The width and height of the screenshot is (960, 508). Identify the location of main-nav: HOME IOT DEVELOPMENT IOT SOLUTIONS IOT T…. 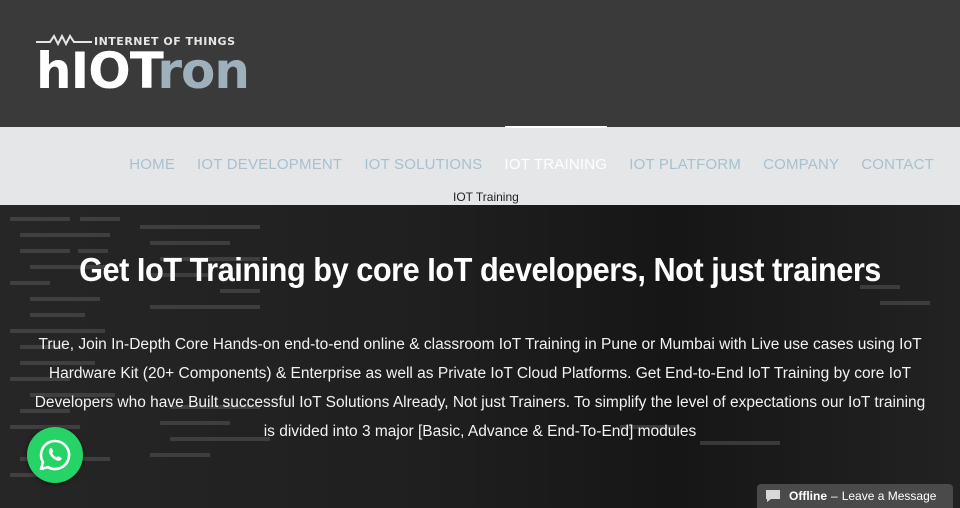
(531, 149).